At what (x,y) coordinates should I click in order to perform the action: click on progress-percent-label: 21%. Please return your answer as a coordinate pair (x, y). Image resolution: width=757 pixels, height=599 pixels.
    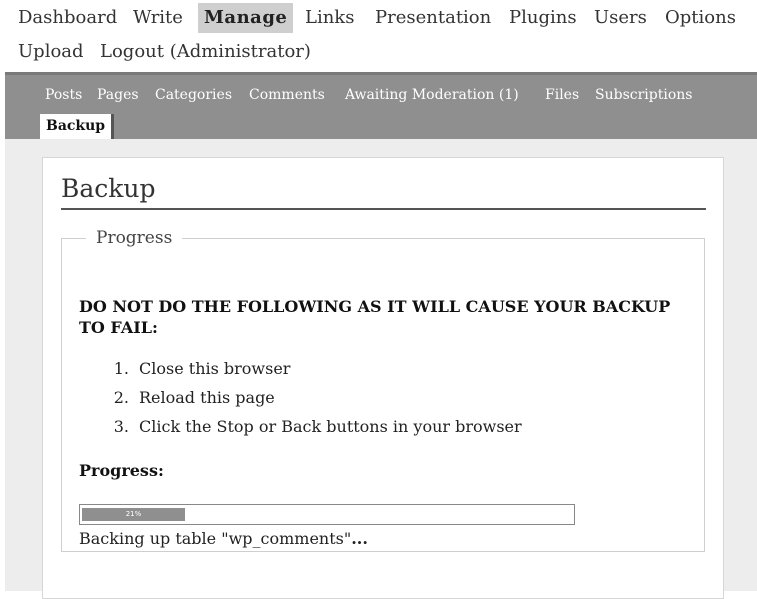
    Looking at the image, I should click on (133, 514).